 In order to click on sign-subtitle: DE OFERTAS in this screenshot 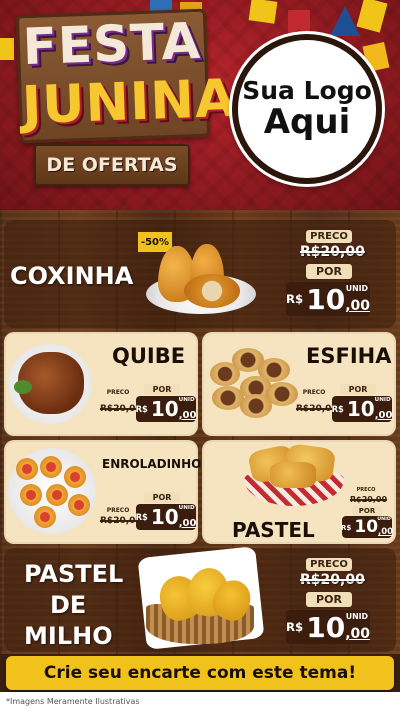, I will do `click(112, 165)`.